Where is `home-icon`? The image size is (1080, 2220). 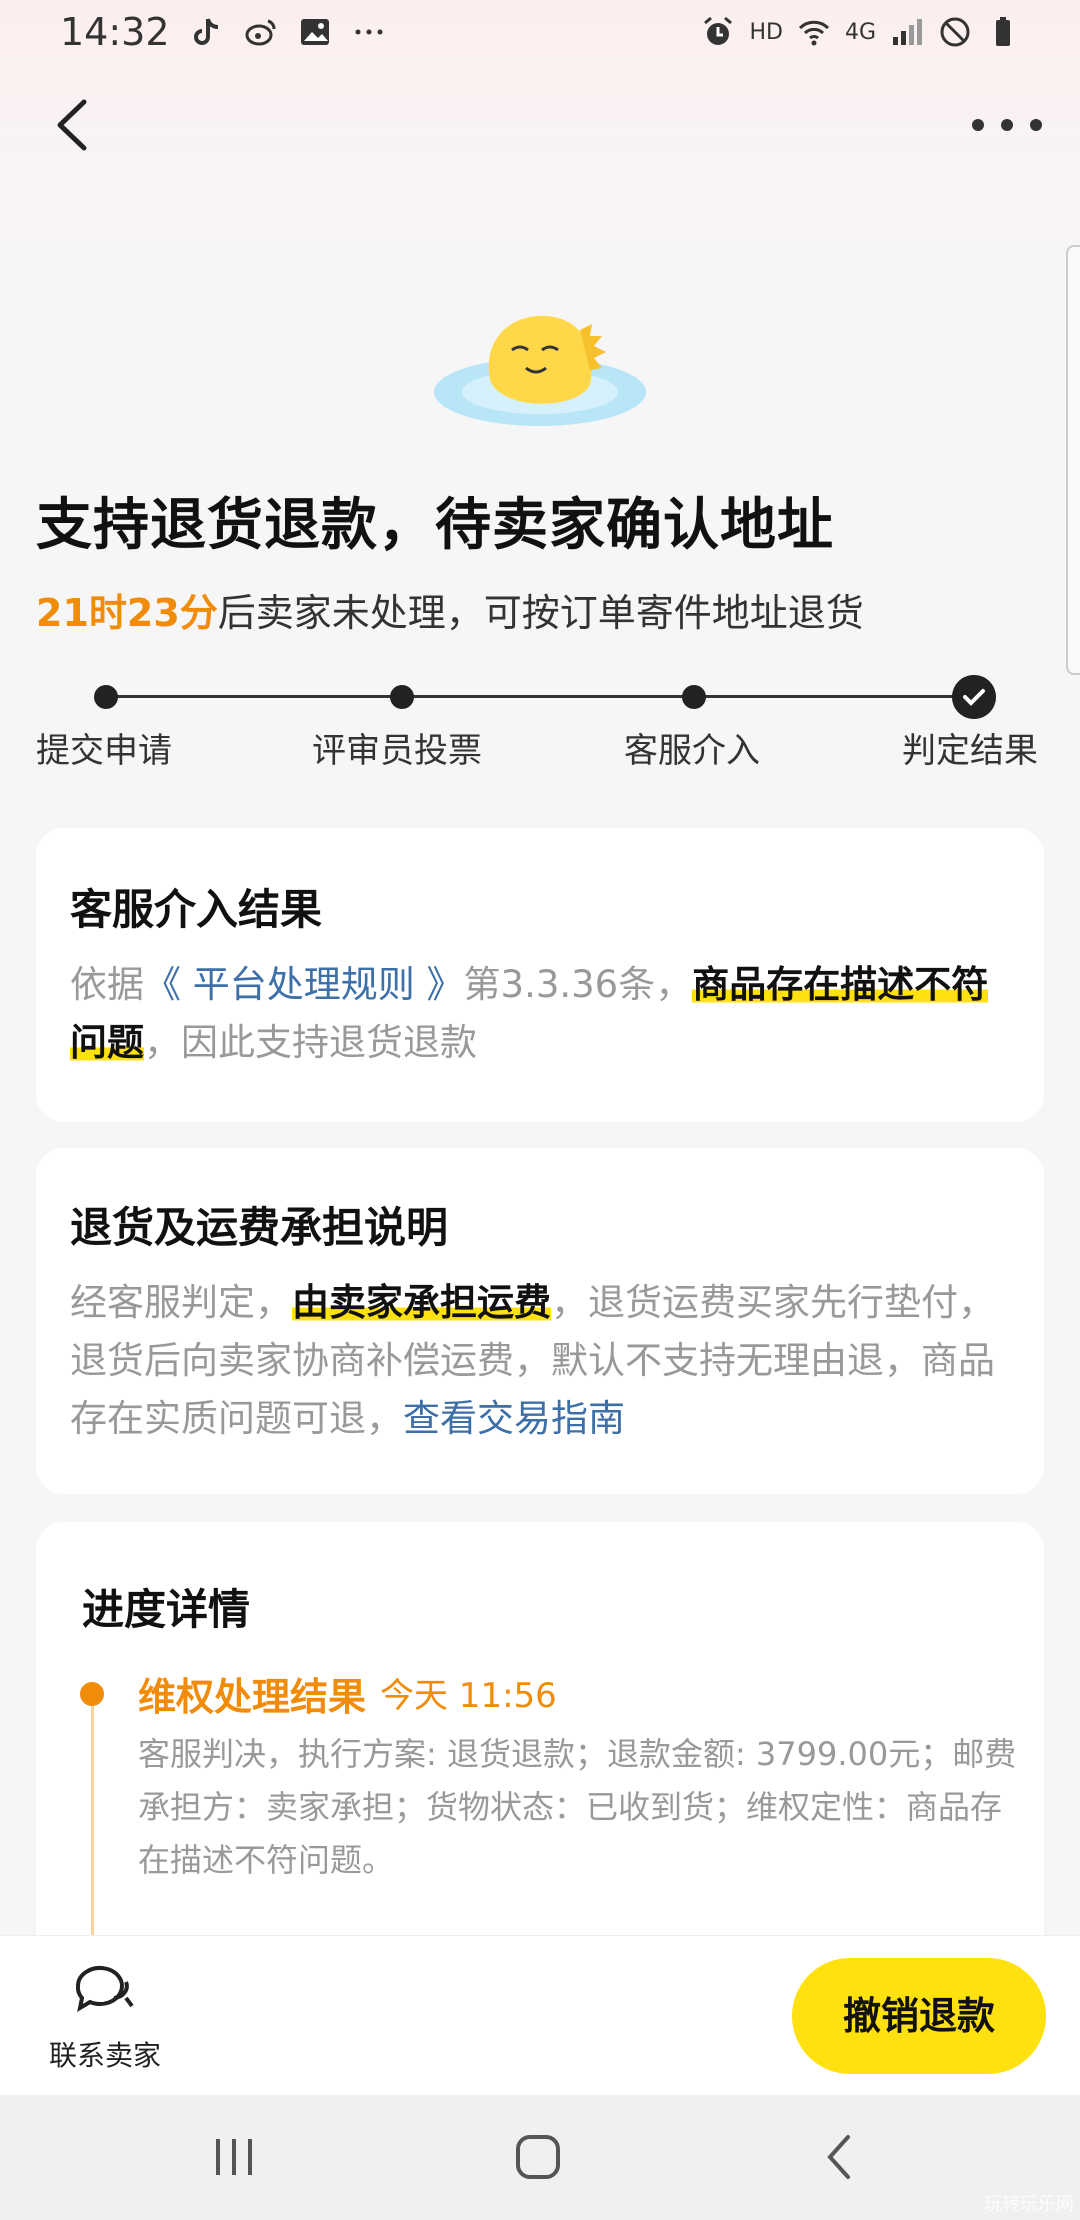 home-icon is located at coordinates (538, 2157).